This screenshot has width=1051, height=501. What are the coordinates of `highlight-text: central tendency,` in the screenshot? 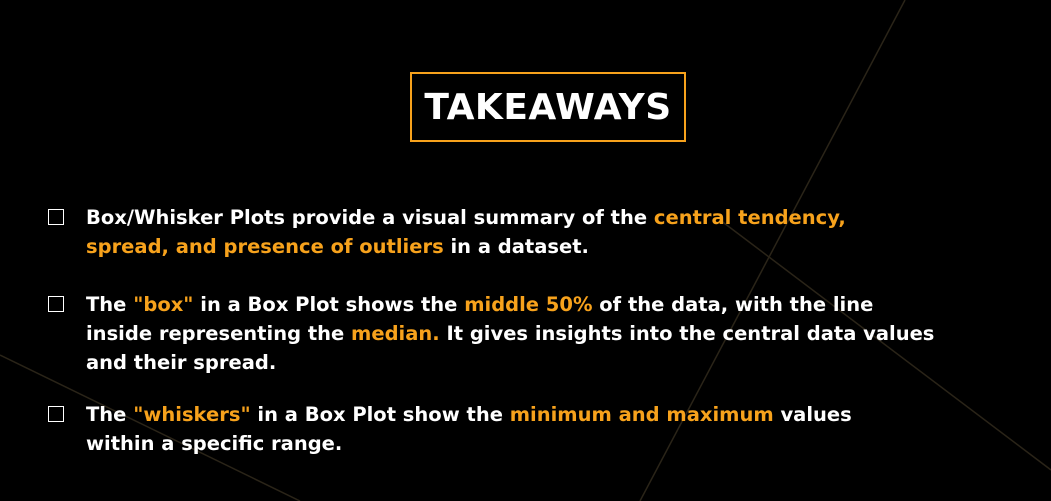 It's located at (749, 217).